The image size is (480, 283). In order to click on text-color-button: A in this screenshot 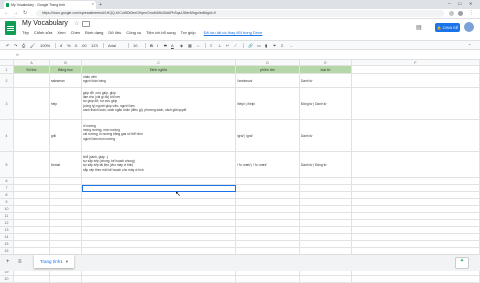, I will do `click(172, 45)`.